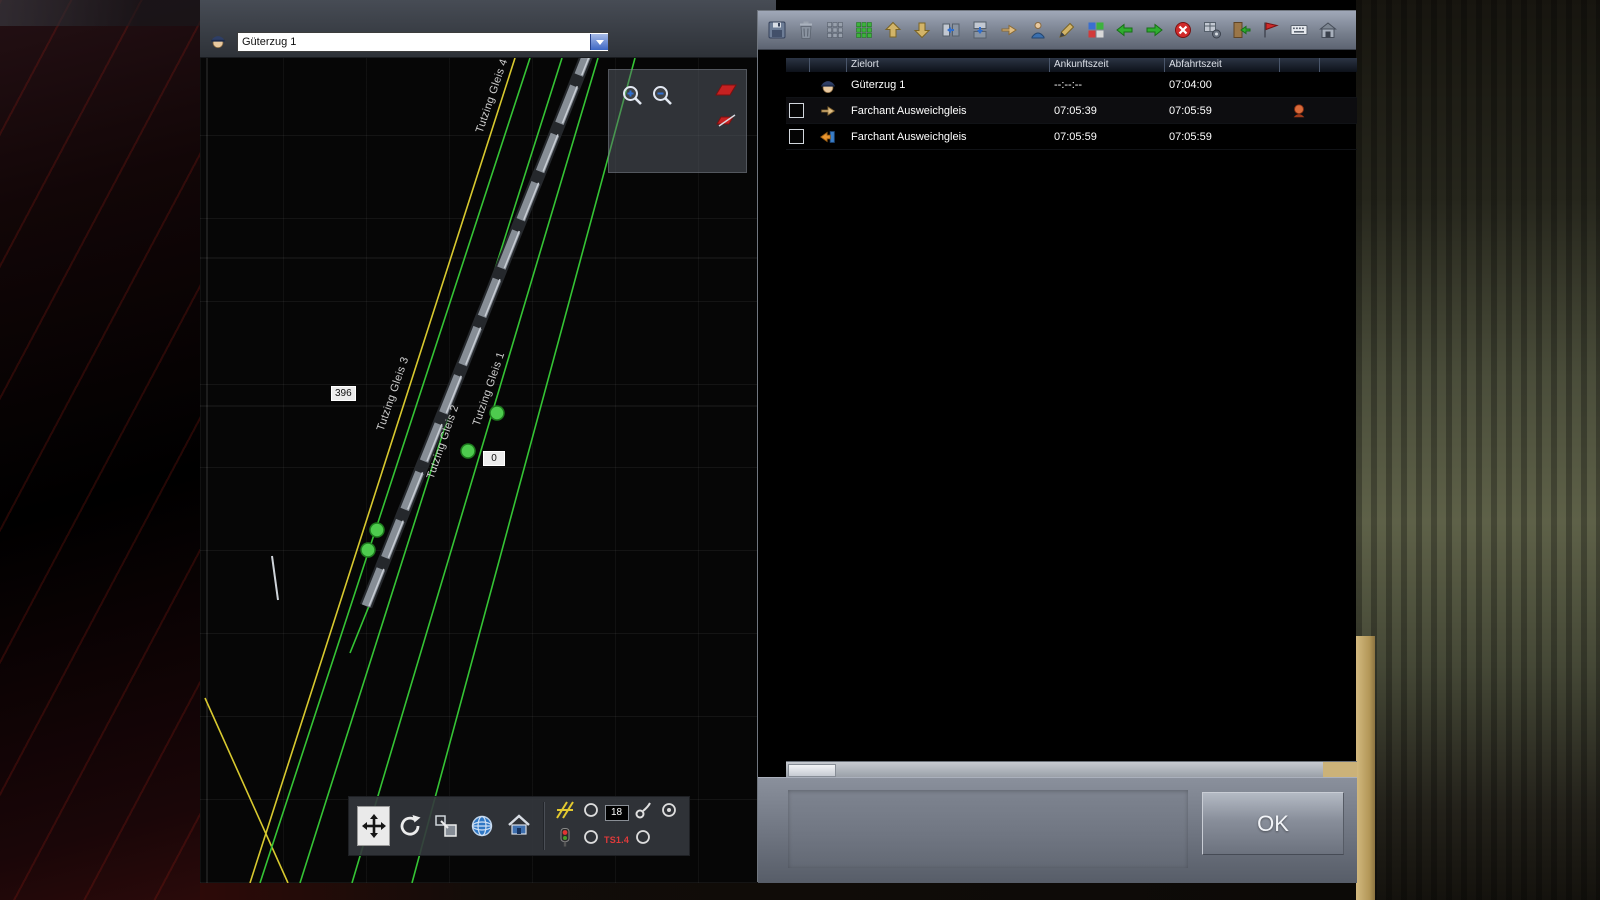  What do you see at coordinates (827, 137) in the screenshot?
I see `row-arrow-icon` at bounding box center [827, 137].